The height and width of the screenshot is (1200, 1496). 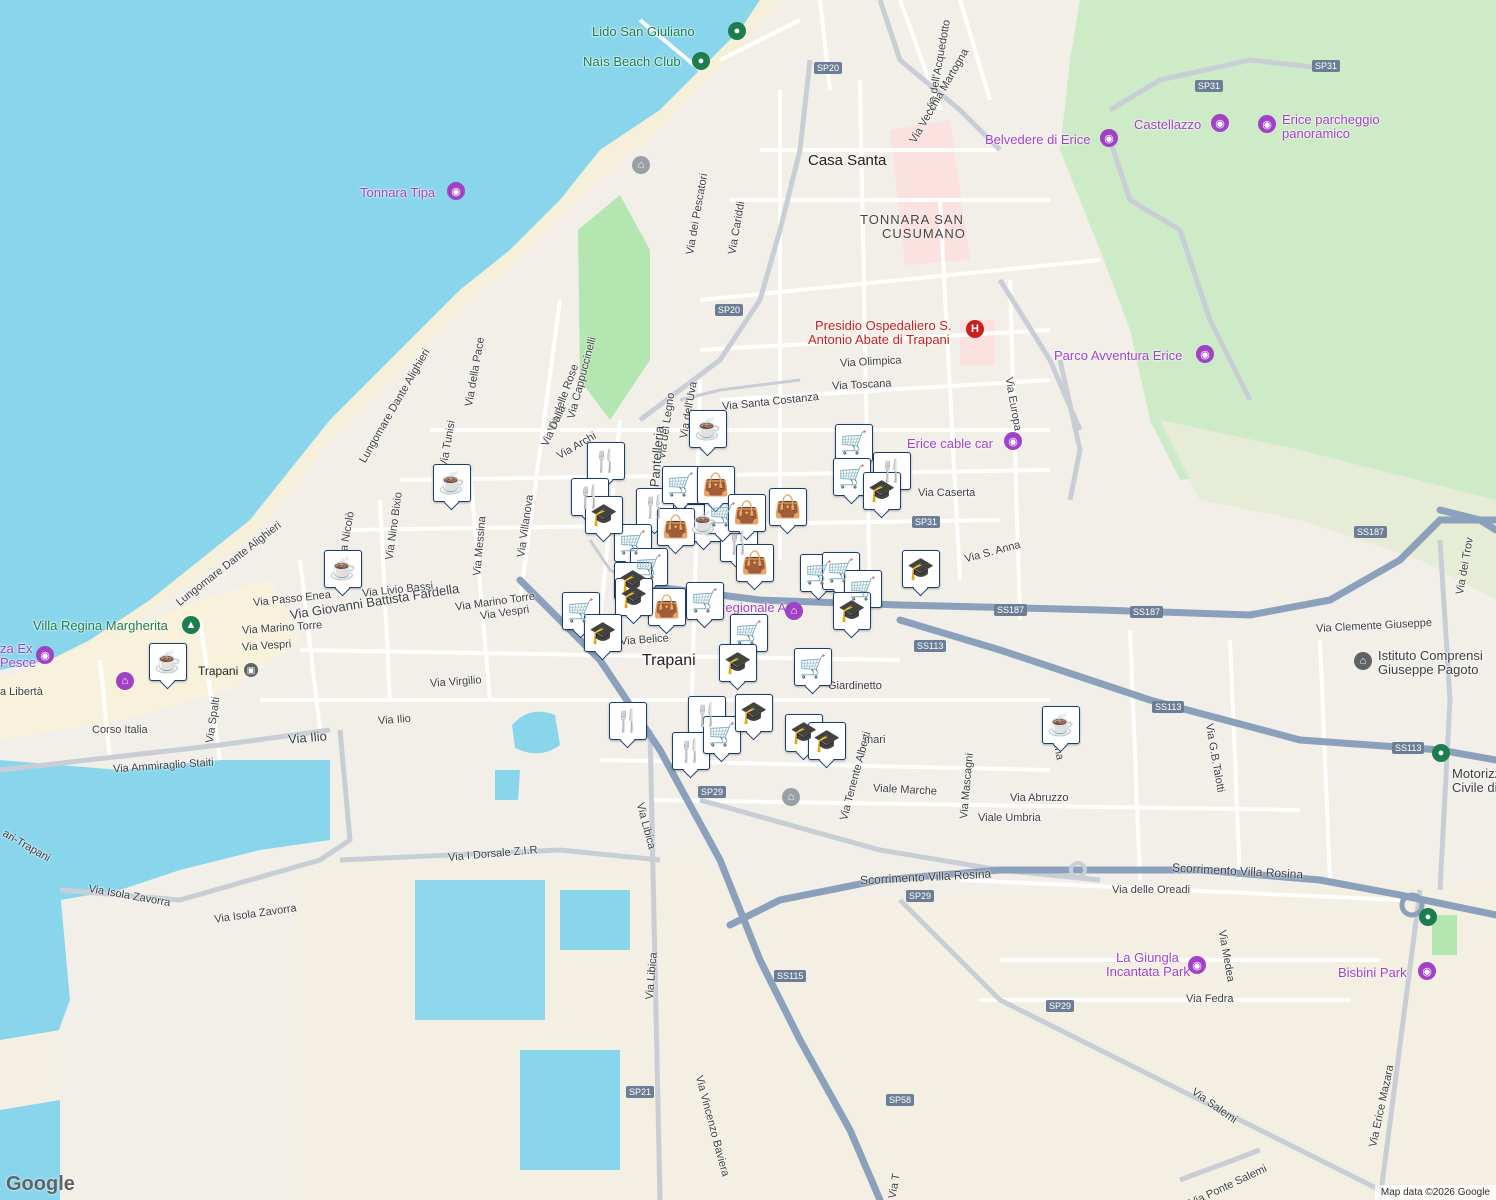 I want to click on poi-erice-parcheggio-1: Erice parcheggio, so click(x=1331, y=119).